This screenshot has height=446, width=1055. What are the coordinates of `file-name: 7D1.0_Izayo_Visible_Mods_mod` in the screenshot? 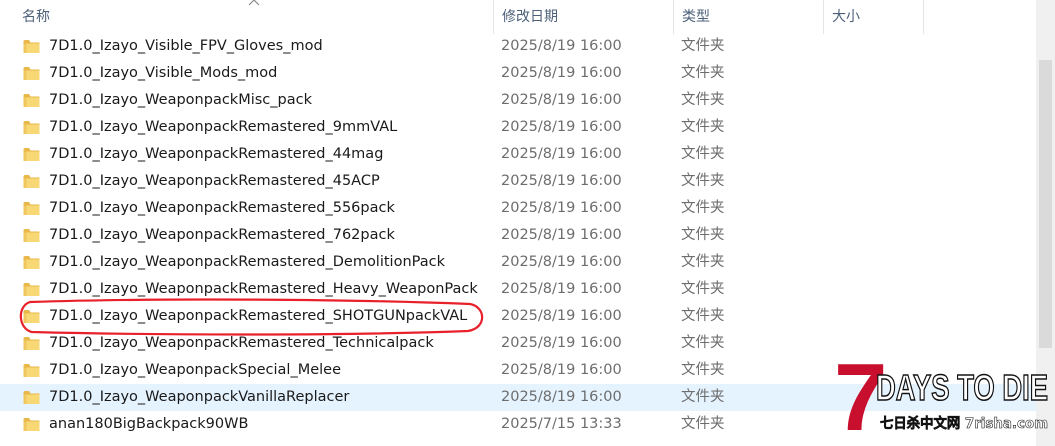 It's located at (163, 73).